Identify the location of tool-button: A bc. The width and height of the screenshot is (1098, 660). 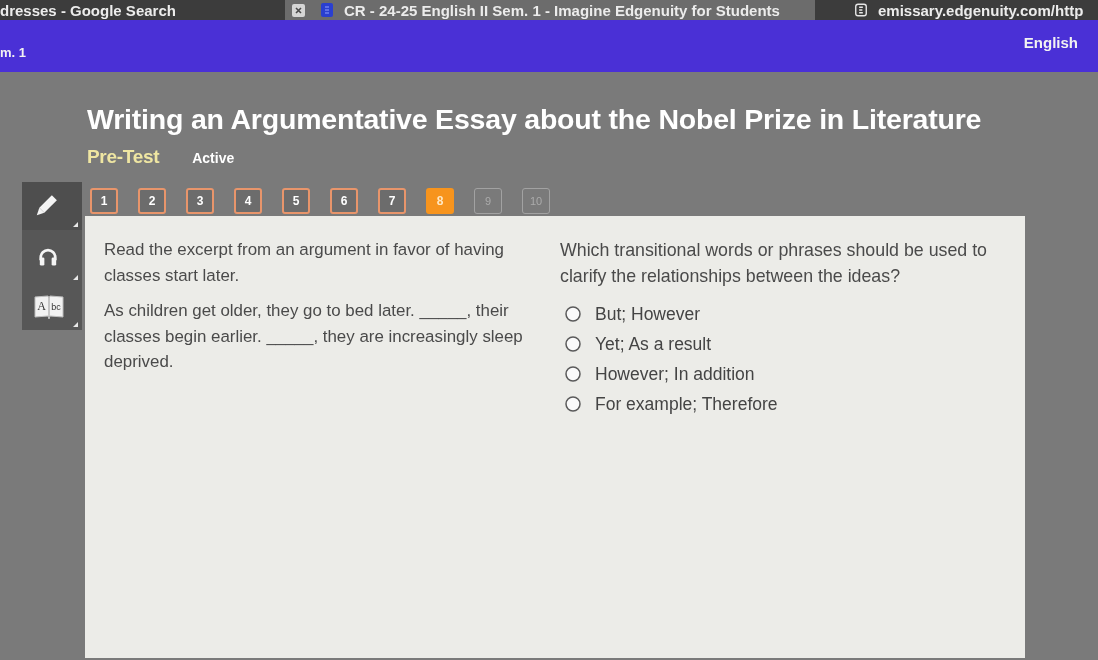
(52, 306).